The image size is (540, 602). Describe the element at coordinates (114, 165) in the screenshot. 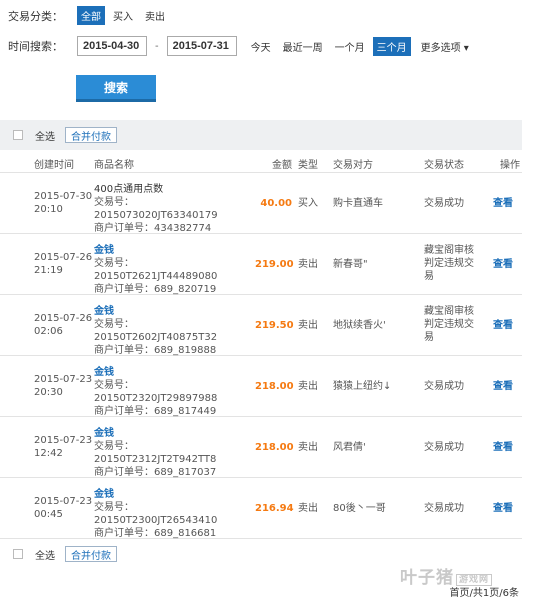

I see `header-product-name: 商品名称` at that location.